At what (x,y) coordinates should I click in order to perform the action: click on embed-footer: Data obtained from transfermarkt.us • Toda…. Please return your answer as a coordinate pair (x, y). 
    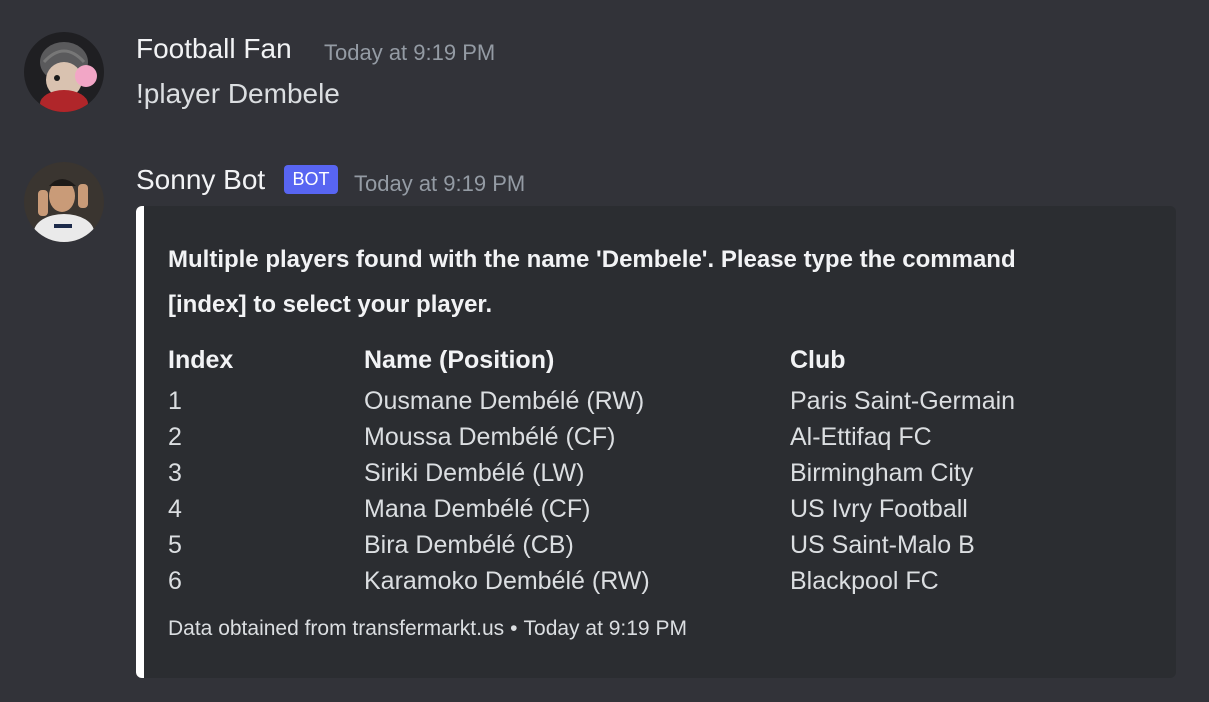
    Looking at the image, I should click on (427, 629).